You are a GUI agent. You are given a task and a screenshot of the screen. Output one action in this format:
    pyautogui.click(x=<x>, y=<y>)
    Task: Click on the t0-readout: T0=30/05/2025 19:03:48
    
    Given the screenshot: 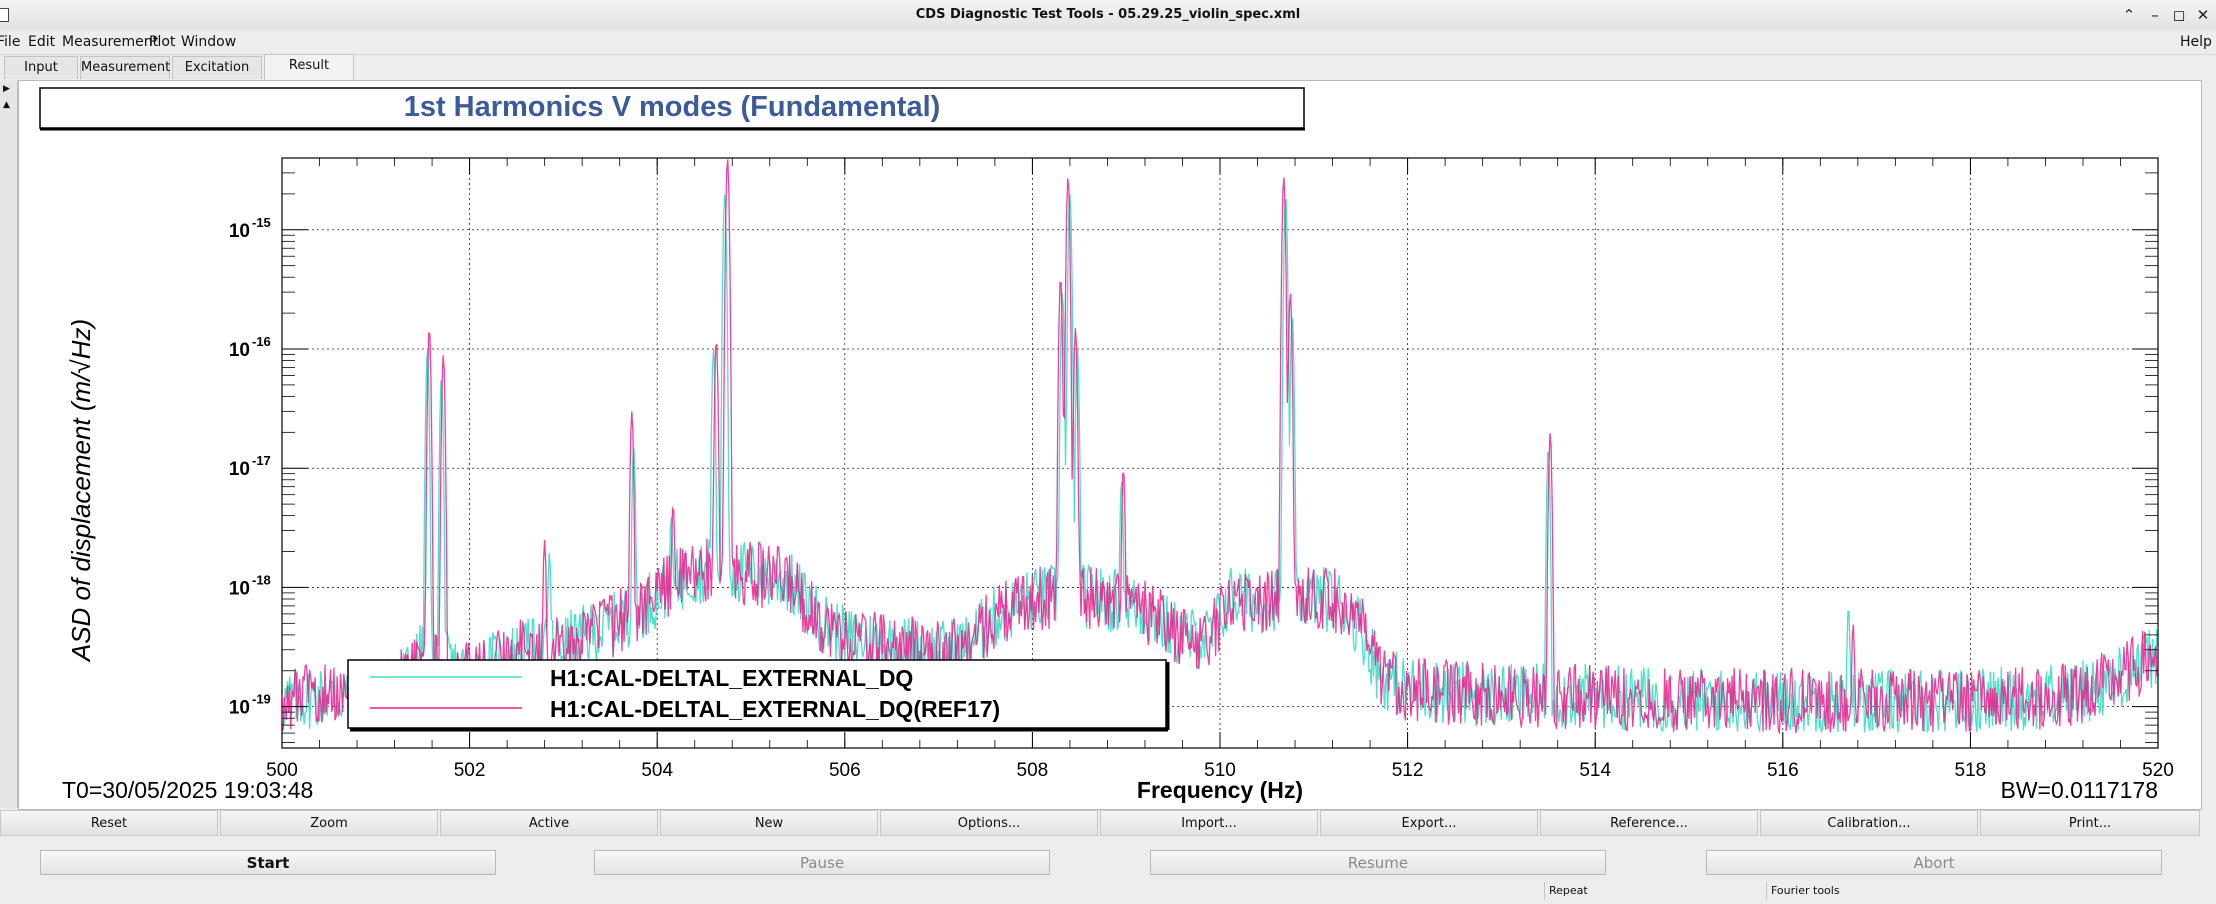 What is the action you would take?
    pyautogui.click(x=187, y=790)
    